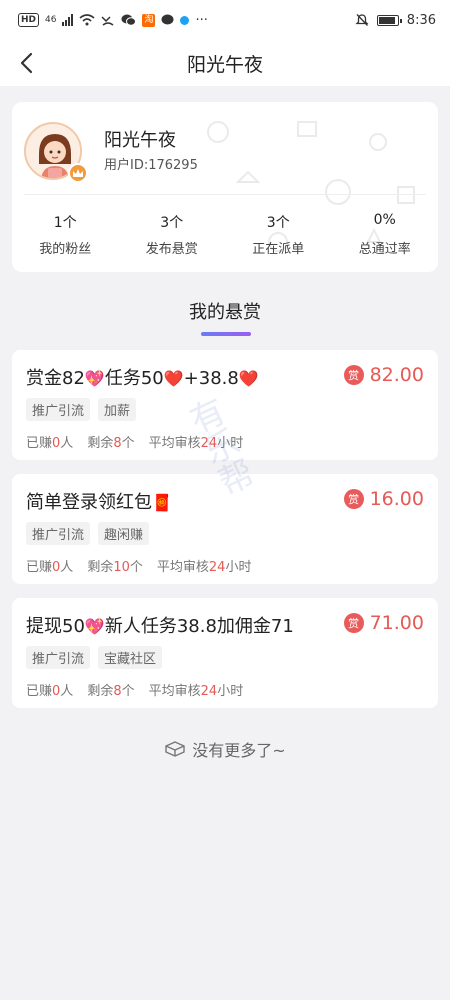 This screenshot has height=1000, width=450. Describe the element at coordinates (87, 20) in the screenshot. I see `wifi-icon` at that location.